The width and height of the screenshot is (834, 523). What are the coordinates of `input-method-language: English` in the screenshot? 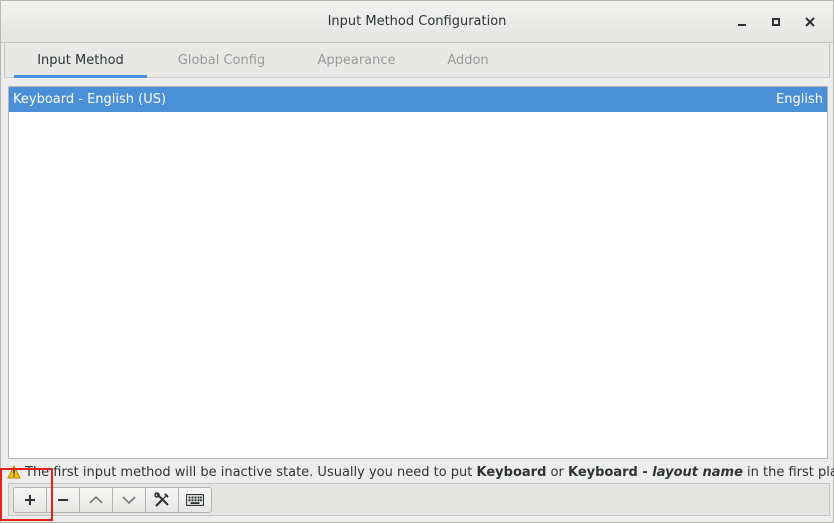 It's located at (799, 99).